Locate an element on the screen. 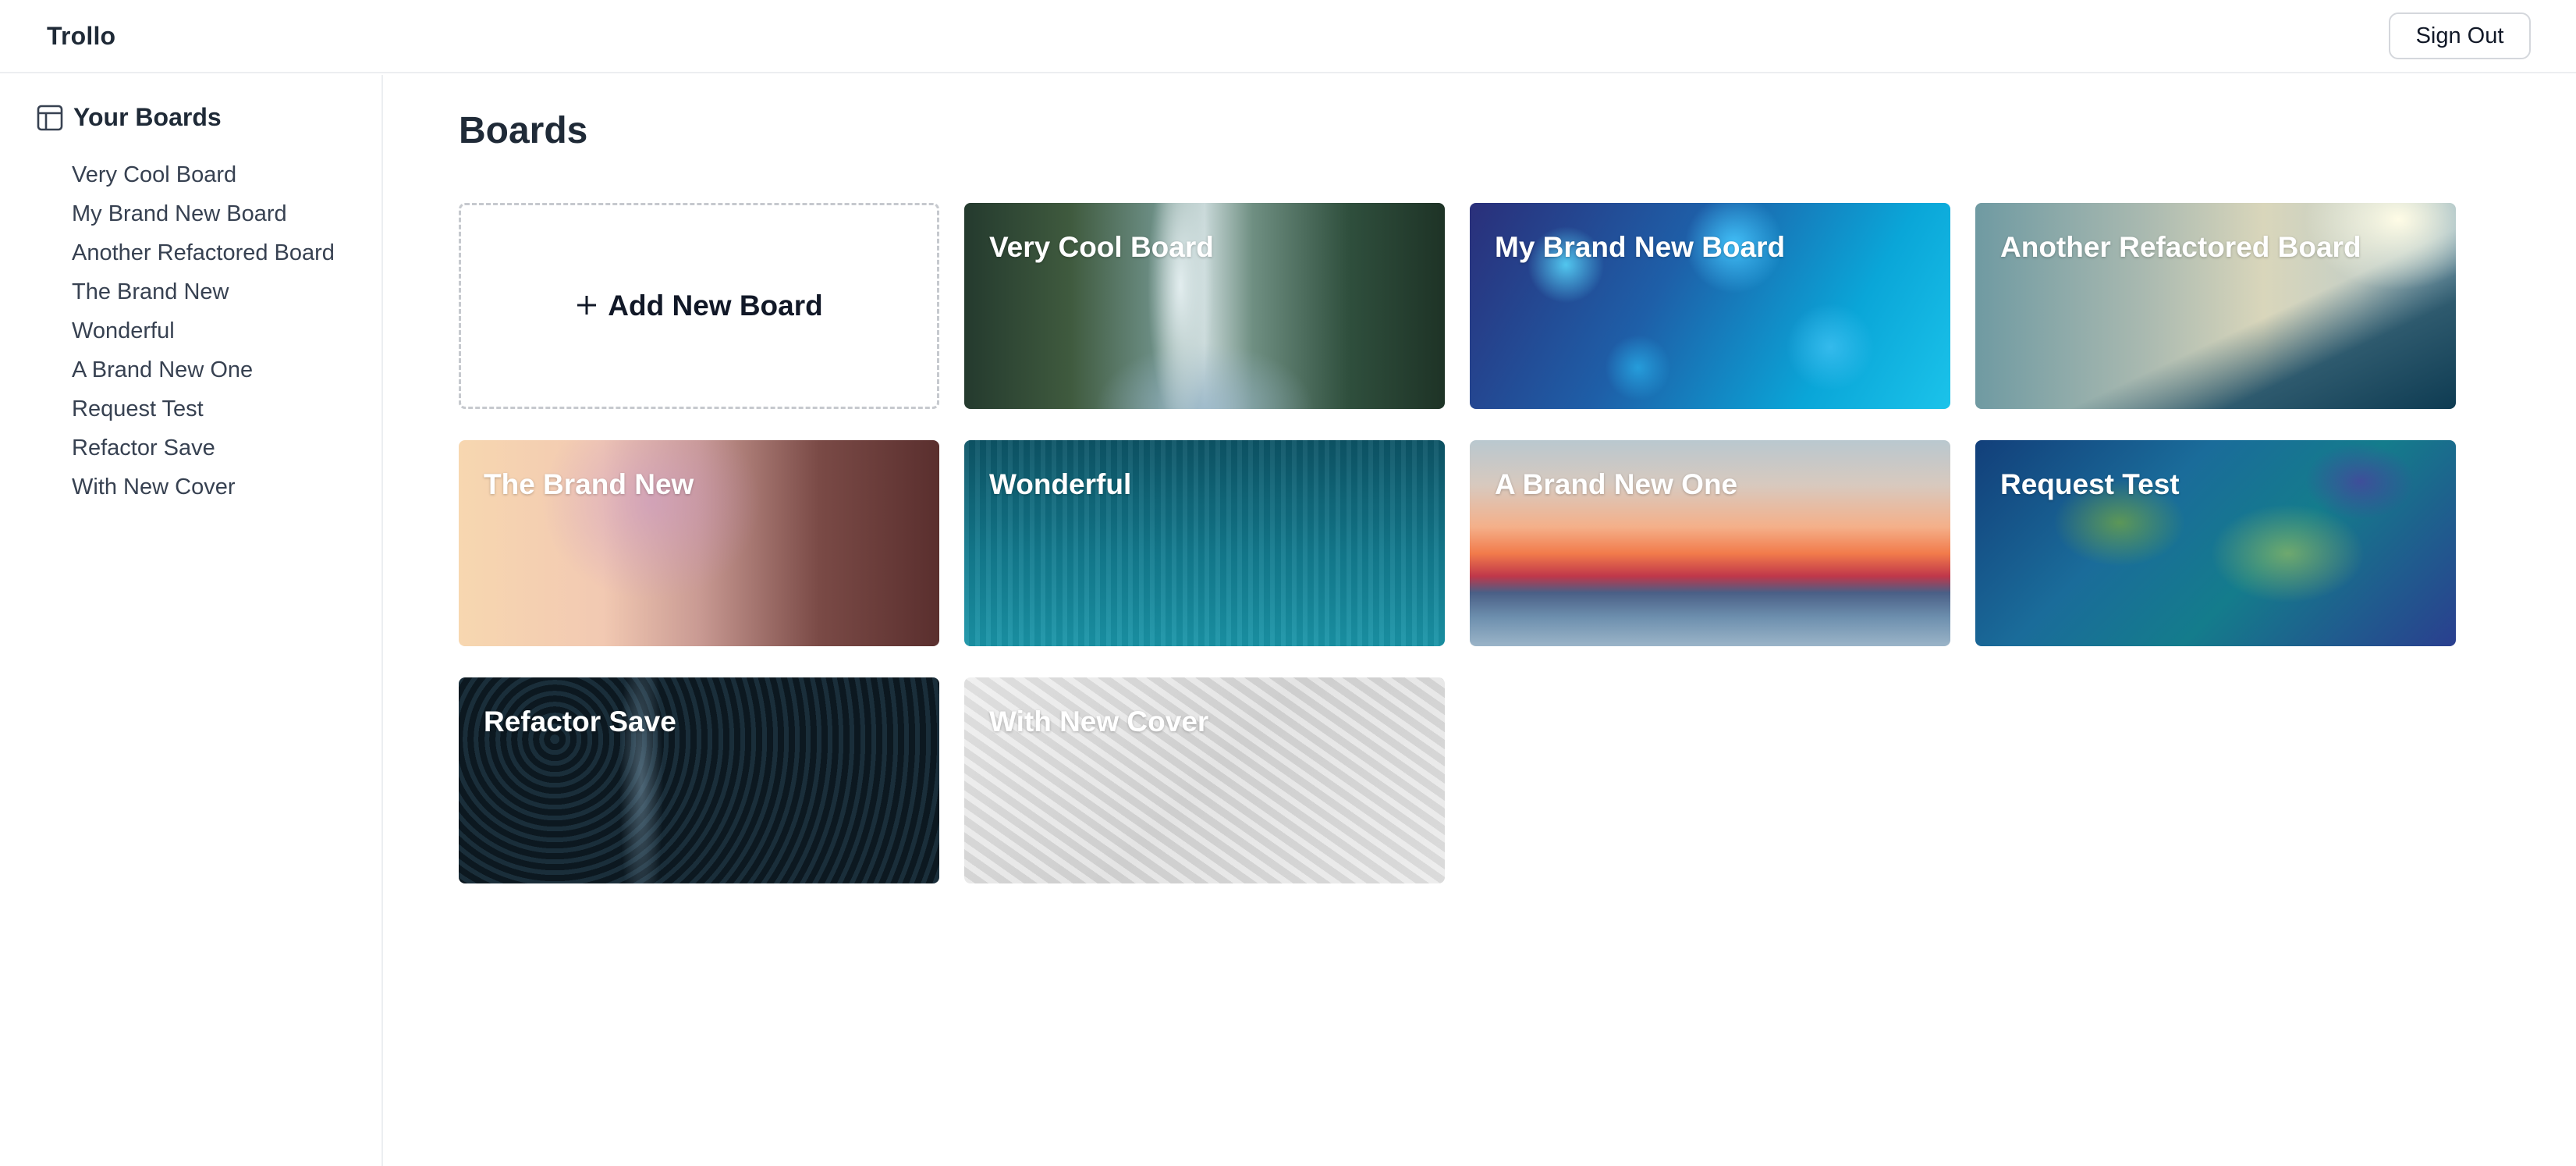 This screenshot has width=2576, height=1166. board-card-title: With New Cover is located at coordinates (1099, 722).